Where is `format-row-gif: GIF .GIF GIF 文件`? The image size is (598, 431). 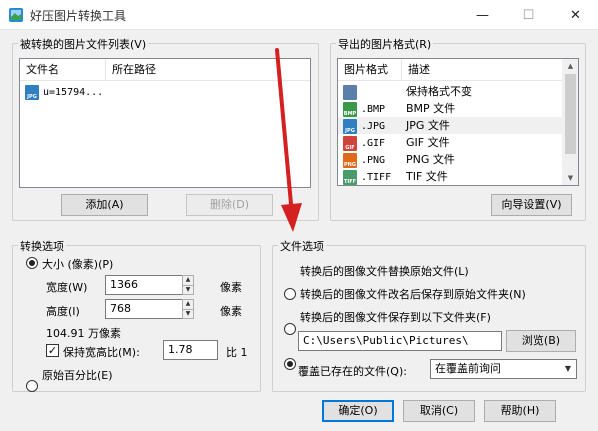
format-row-gif: GIF .GIF GIF 文件 is located at coordinates (458, 142).